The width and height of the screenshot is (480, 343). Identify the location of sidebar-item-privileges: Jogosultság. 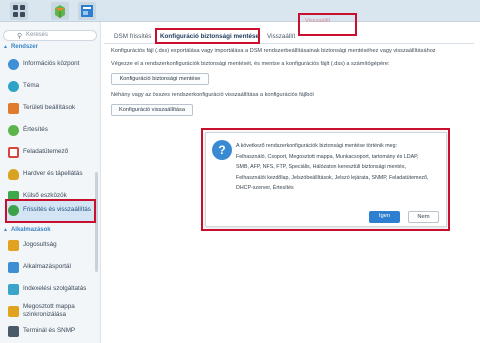
(51, 247).